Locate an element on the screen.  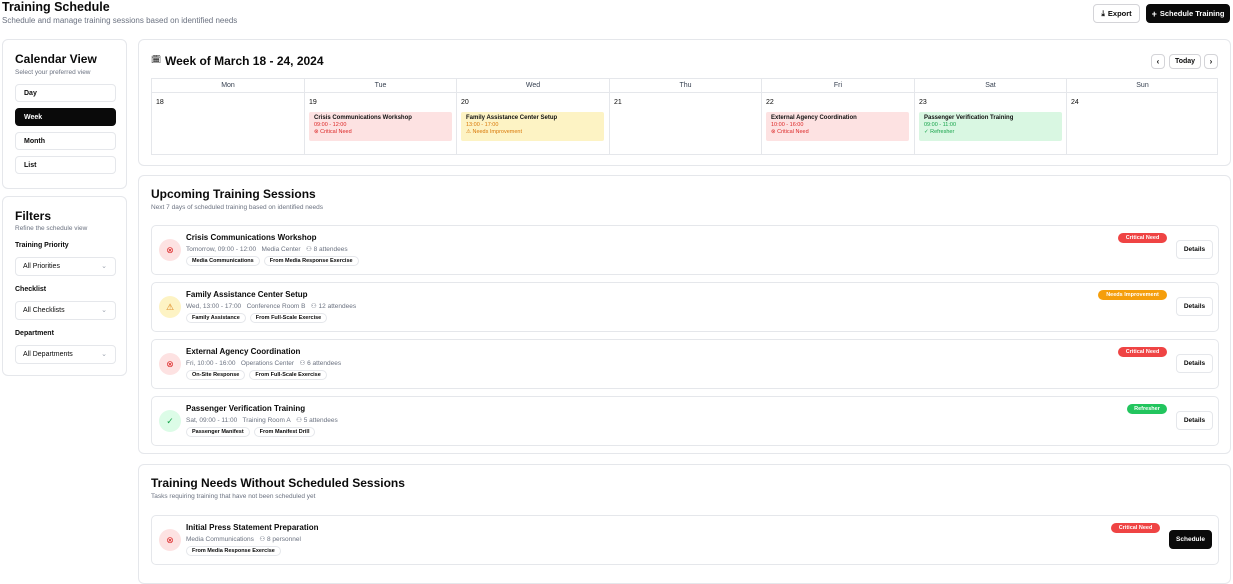
next-week-button: › is located at coordinates (1211, 61).